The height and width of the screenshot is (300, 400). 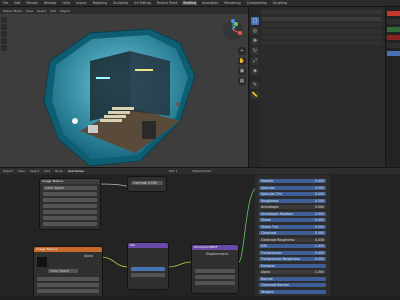 I want to click on render-icon, so click(x=393, y=13).